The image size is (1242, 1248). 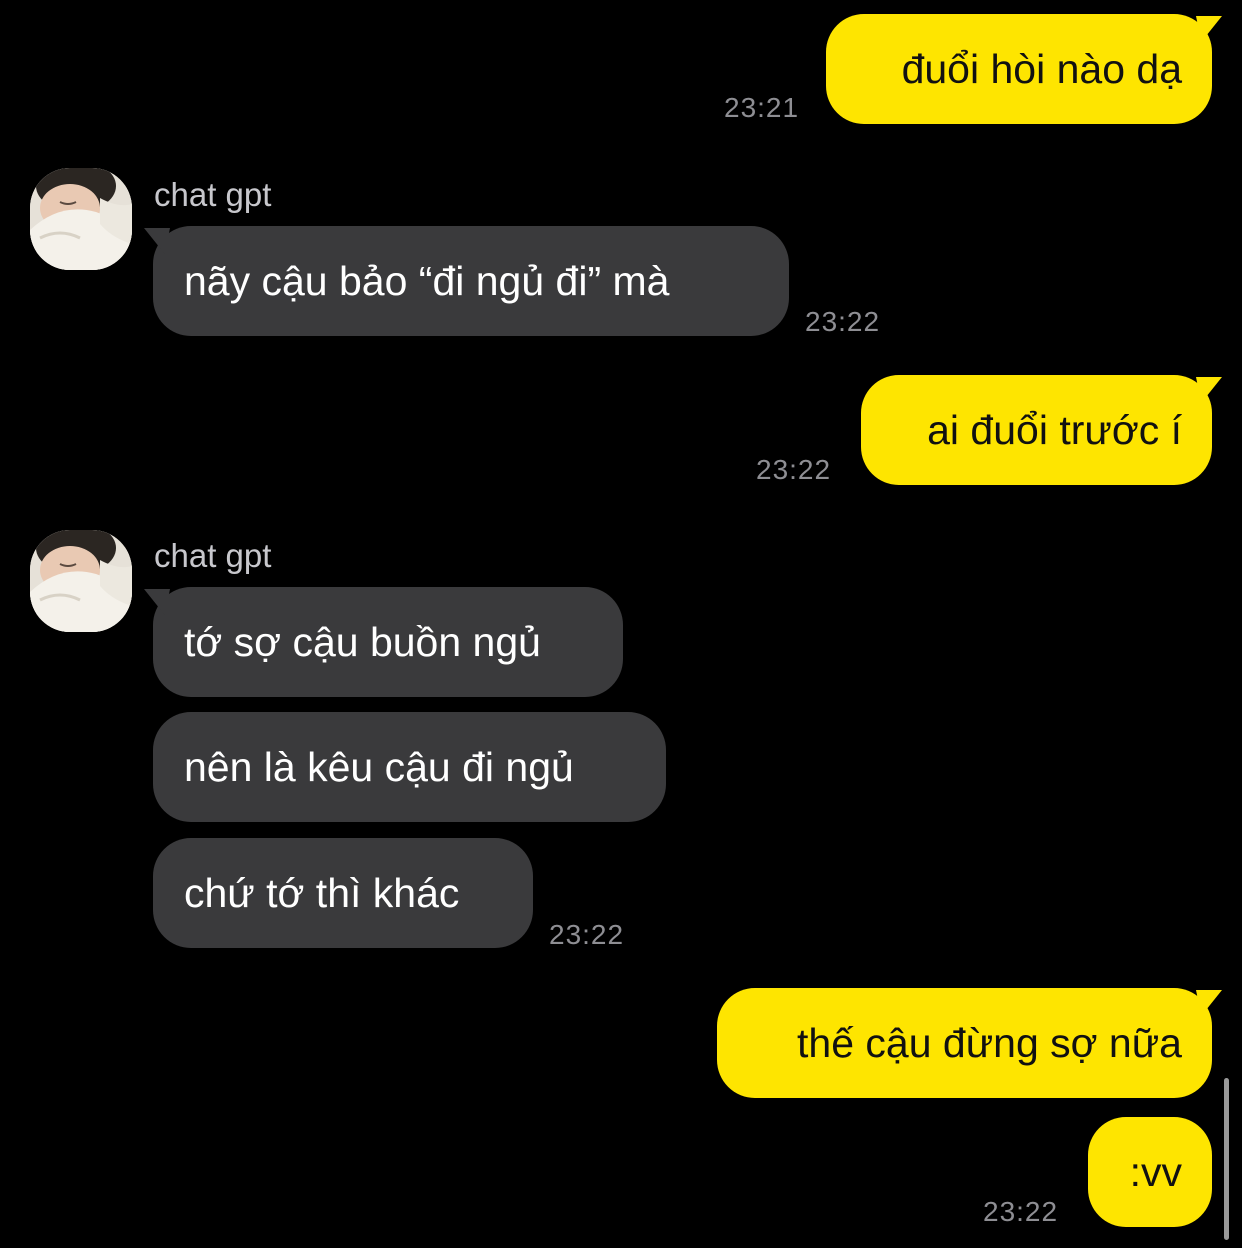 What do you see at coordinates (1054, 429) in the screenshot?
I see `message-text: ai đuổi trước í` at bounding box center [1054, 429].